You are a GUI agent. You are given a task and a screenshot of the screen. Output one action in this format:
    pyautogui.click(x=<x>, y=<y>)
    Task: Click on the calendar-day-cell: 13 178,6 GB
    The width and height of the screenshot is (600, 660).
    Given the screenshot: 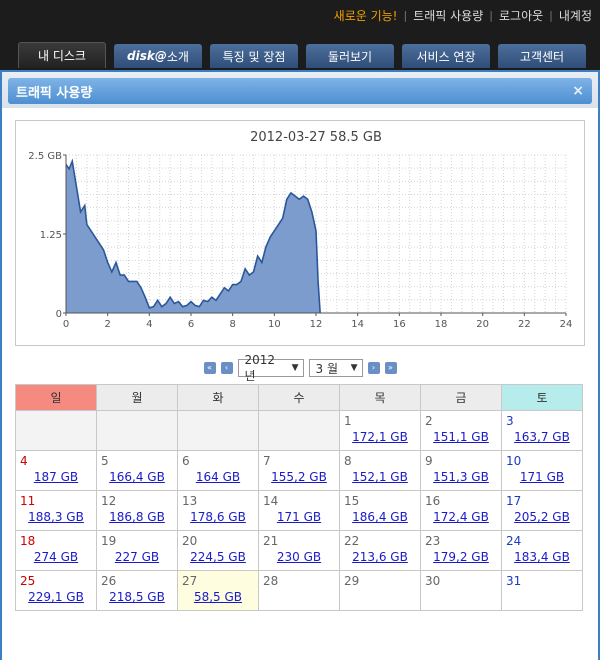 What is the action you would take?
    pyautogui.click(x=218, y=510)
    